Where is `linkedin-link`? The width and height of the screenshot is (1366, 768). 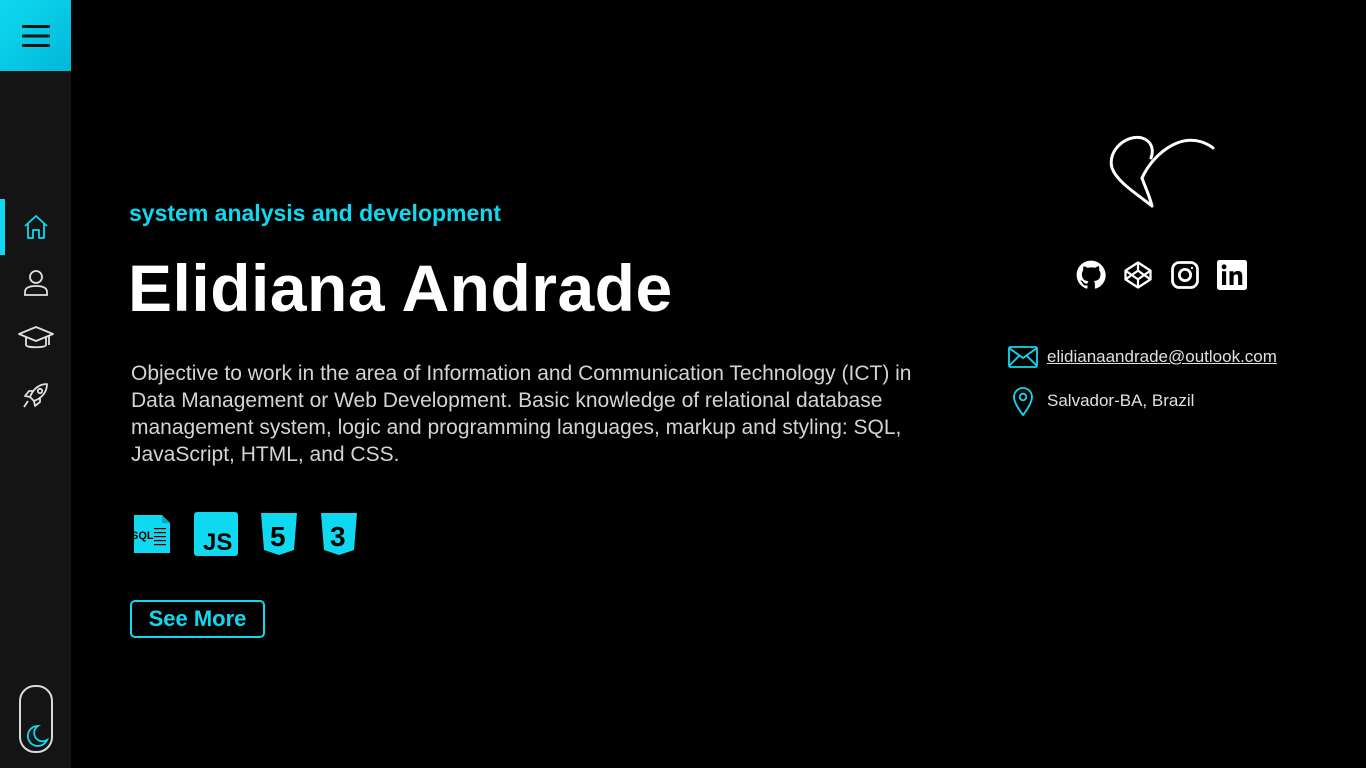 linkedin-link is located at coordinates (1232, 275).